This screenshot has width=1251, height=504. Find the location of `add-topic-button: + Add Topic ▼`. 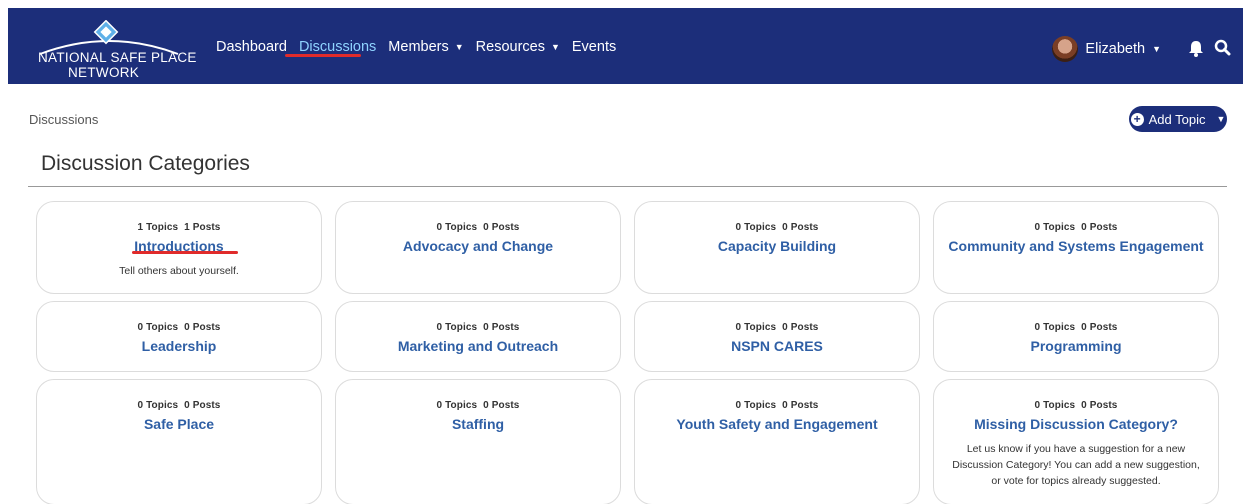

add-topic-button: + Add Topic ▼ is located at coordinates (1178, 119).